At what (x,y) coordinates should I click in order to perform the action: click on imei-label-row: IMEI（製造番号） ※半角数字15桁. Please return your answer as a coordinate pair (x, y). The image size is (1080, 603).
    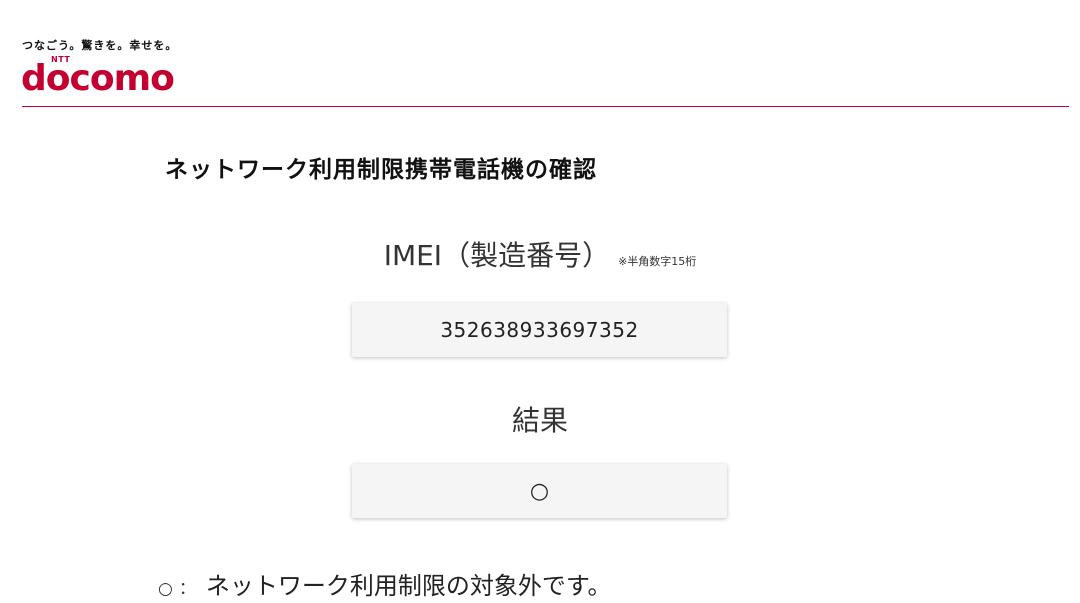
    Looking at the image, I should click on (540, 254).